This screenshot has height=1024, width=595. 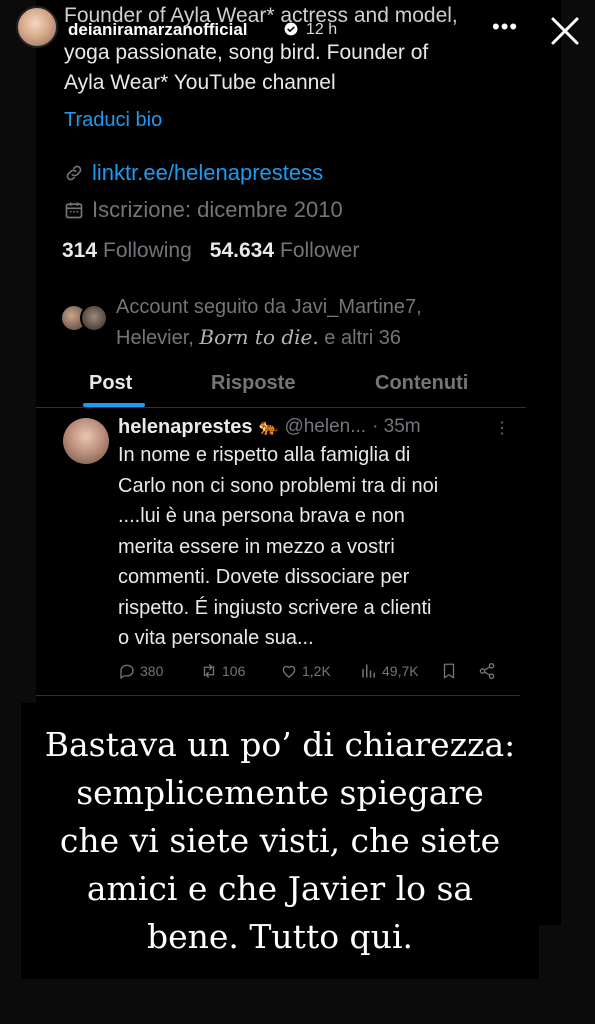 I want to click on profile-joined-row: Iscrizione: dicembre 2010, so click(x=203, y=210).